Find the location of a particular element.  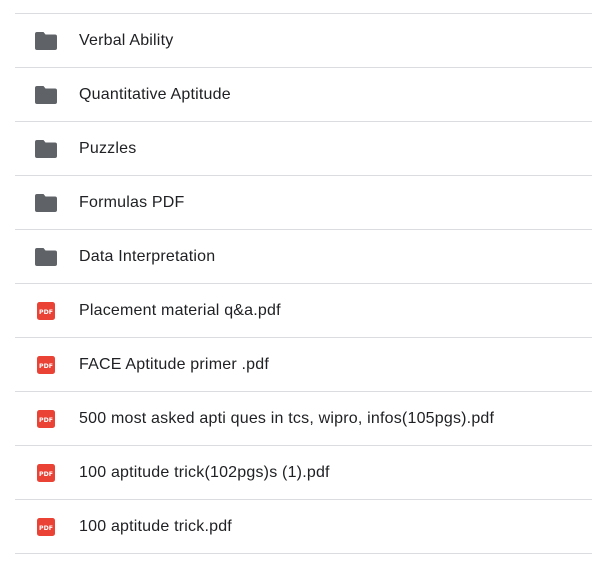

folder-item-puzzles: Puzzles is located at coordinates (303, 149).